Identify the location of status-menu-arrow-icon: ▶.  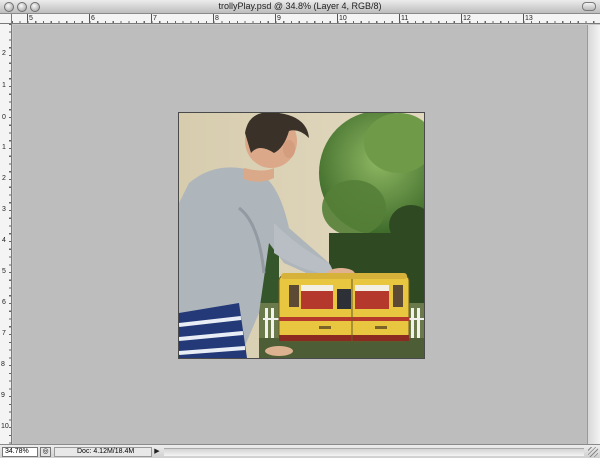
(157, 452).